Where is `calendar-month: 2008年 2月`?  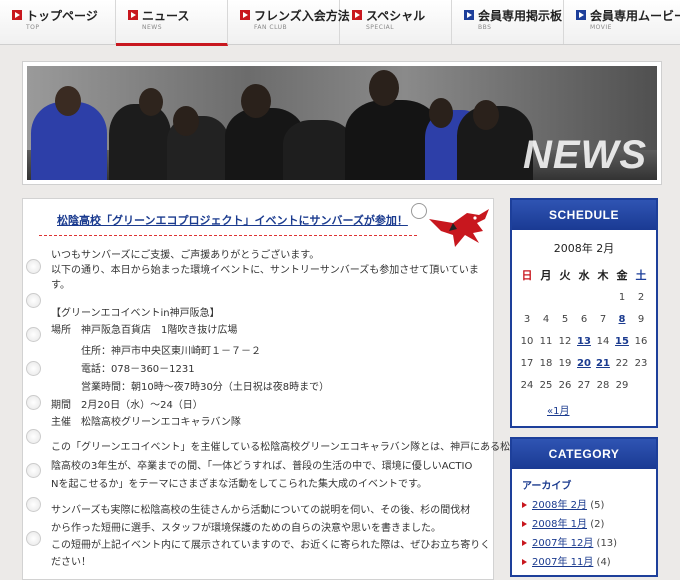
calendar-month: 2008年 2月 is located at coordinates (584, 248).